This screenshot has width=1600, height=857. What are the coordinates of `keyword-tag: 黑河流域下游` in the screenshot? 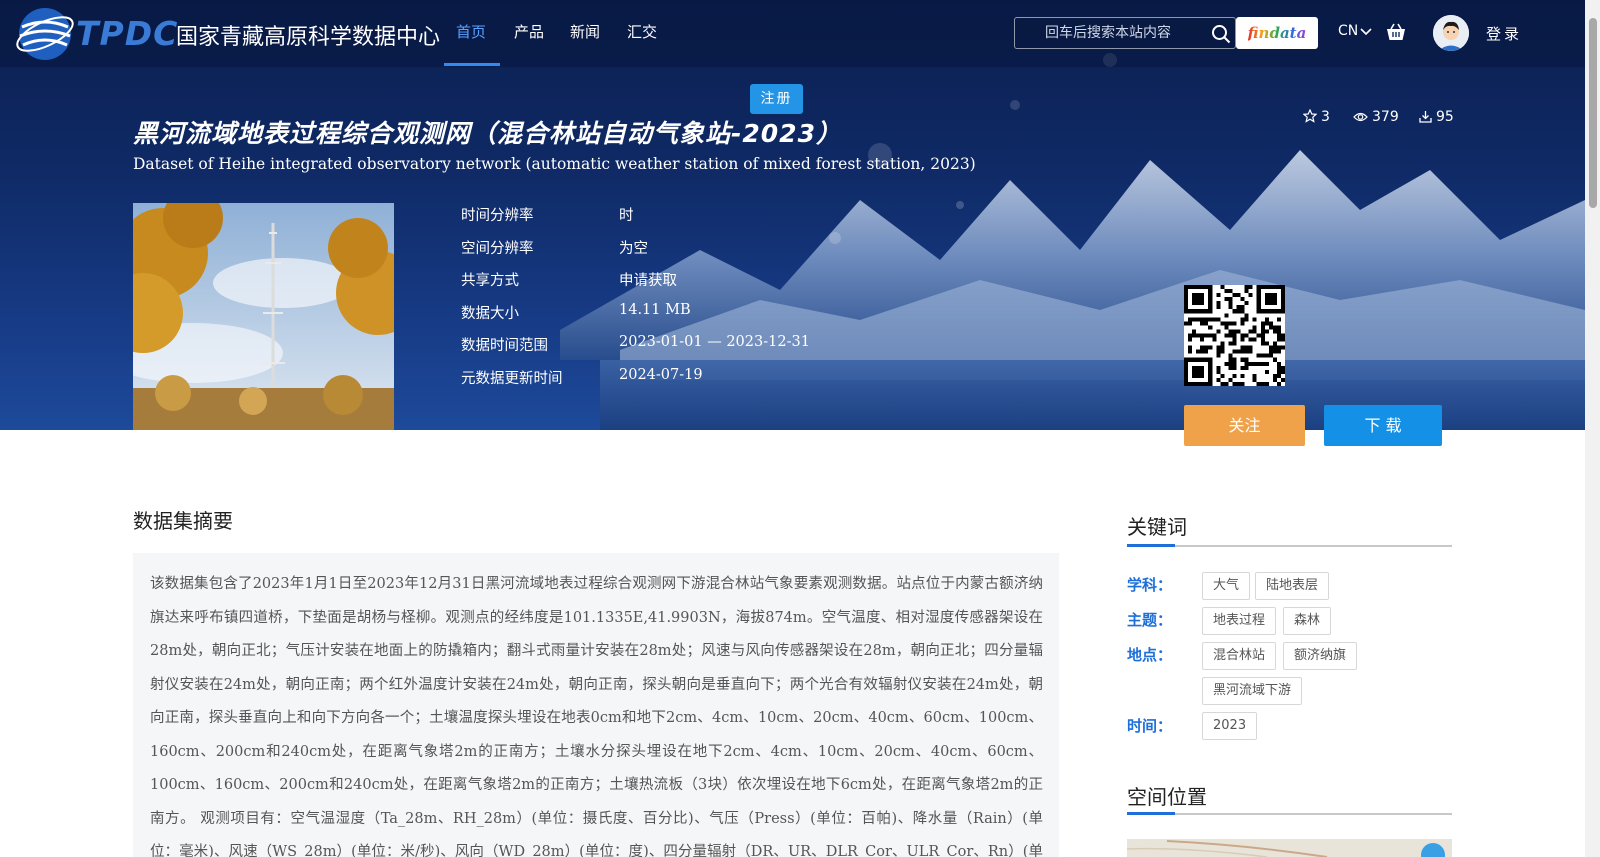 It's located at (1252, 691).